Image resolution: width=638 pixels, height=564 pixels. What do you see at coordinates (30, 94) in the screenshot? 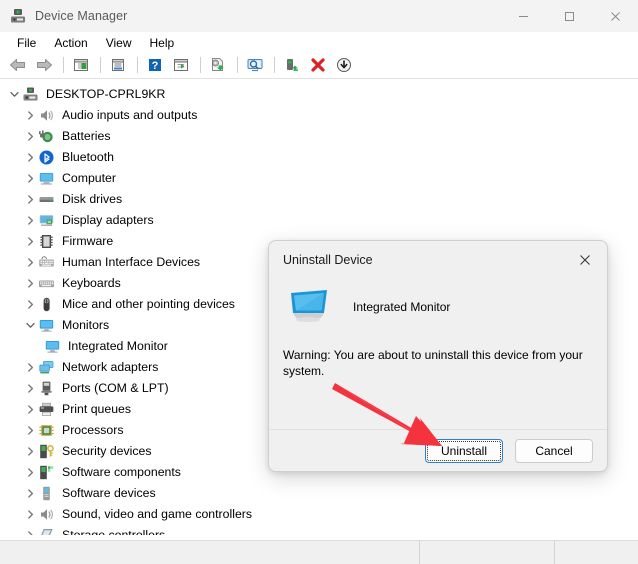
I see `computer-root-icon` at bounding box center [30, 94].